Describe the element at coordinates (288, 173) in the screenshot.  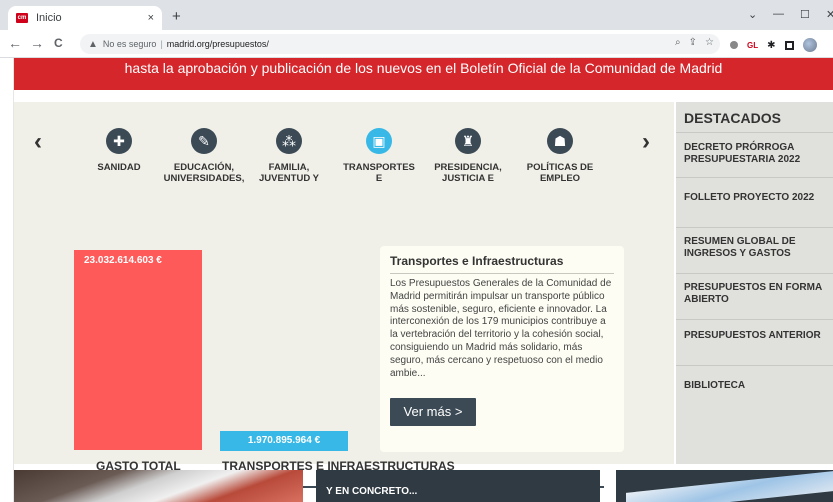
I see `category-label: FAMILIA, JUVENTUD Y` at that location.